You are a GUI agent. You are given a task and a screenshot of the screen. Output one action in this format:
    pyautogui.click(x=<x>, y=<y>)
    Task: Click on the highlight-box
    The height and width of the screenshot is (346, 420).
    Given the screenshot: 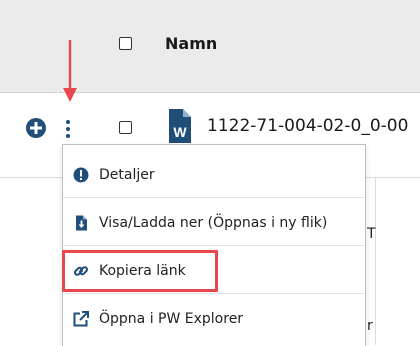 What is the action you would take?
    pyautogui.click(x=140, y=271)
    